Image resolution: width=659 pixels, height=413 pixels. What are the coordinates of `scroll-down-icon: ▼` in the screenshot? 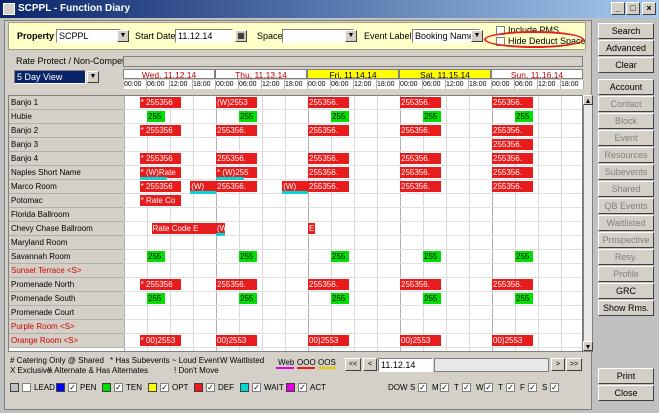 It's located at (588, 346).